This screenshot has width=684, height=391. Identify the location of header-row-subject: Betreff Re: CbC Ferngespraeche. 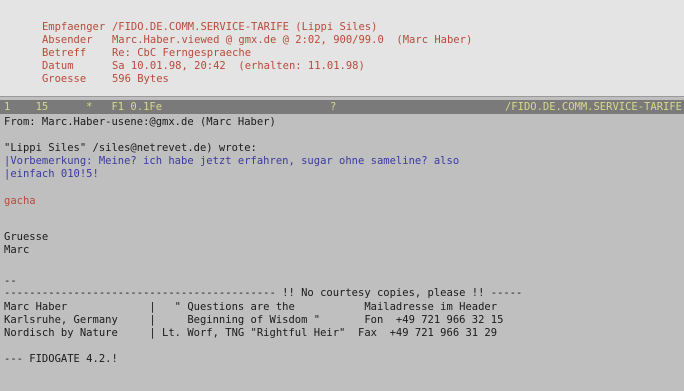
(127, 46).